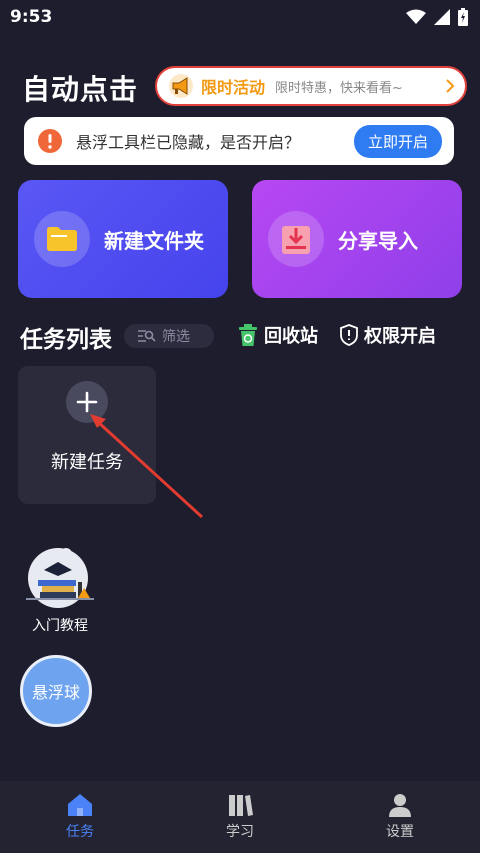 This screenshot has width=480, height=853. Describe the element at coordinates (397, 141) in the screenshot. I see `enable-now-button: 立即开启` at that location.